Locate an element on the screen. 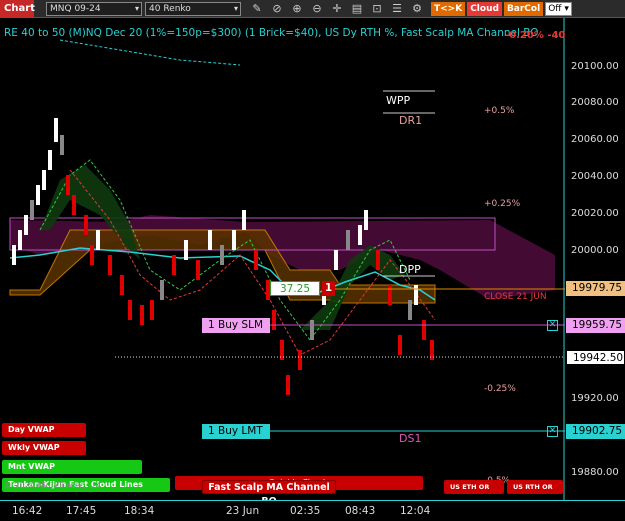 The height and width of the screenshot is (521, 625). cancel-buy-slm-icon: ✕ is located at coordinates (552, 325).